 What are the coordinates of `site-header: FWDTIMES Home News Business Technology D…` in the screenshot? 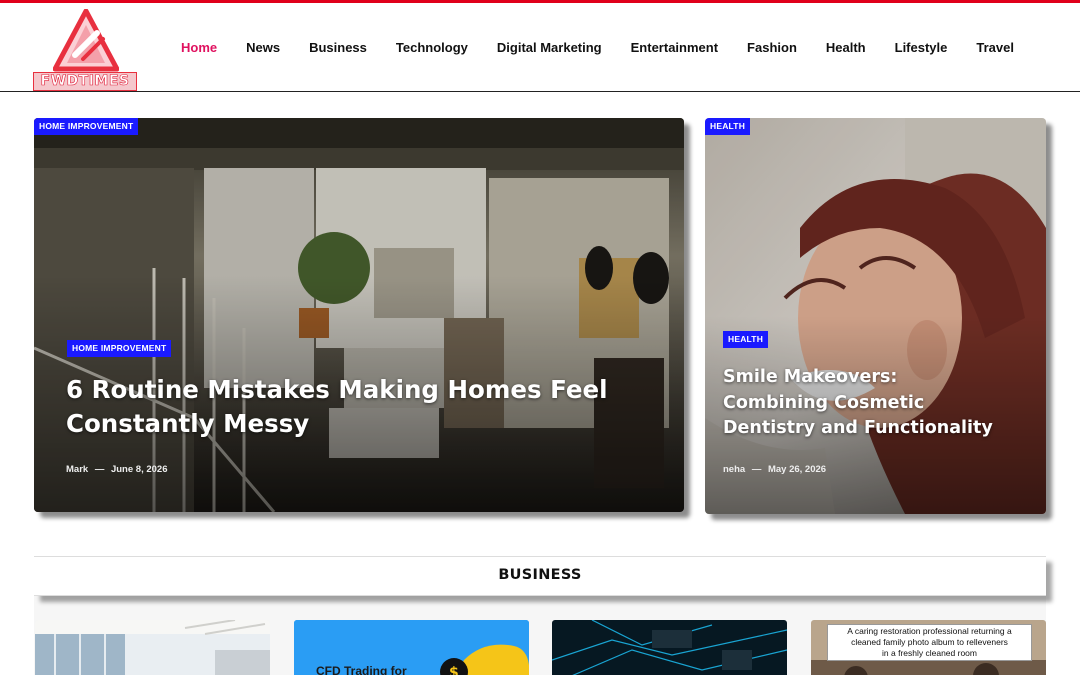 It's located at (540, 47).